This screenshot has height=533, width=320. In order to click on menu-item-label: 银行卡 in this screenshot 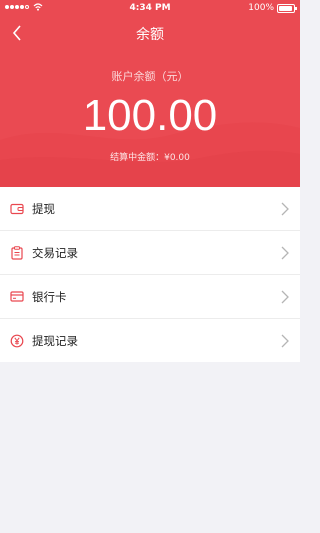, I will do `click(49, 296)`.